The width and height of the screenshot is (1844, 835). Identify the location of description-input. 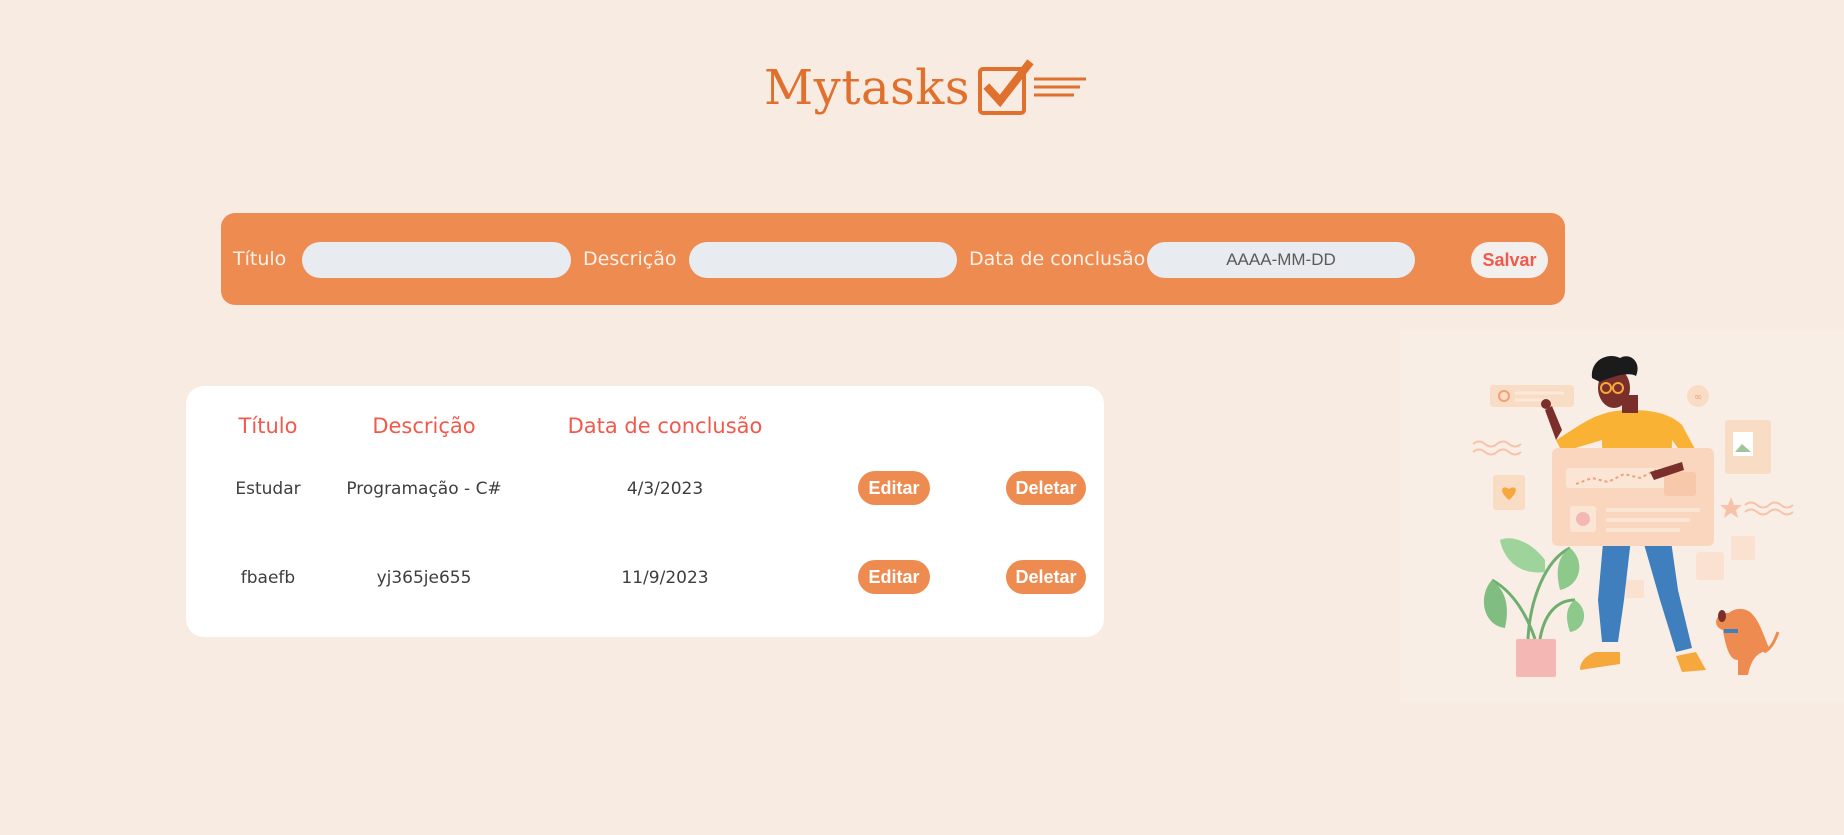
(823, 260).